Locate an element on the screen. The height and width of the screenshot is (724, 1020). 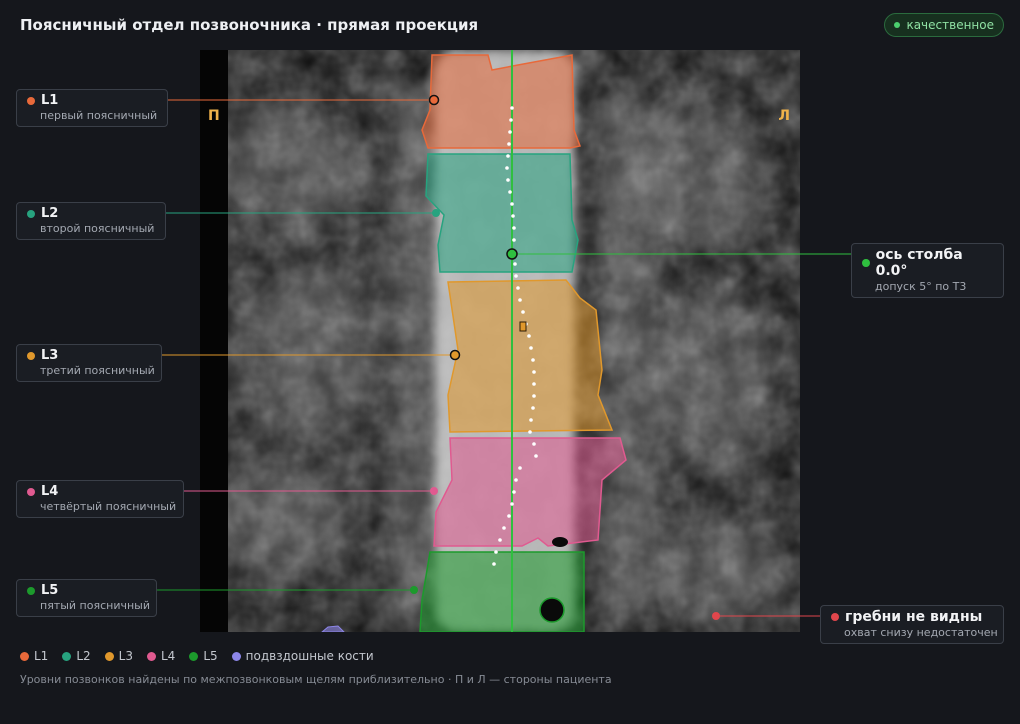
L4-color-dot-icon is located at coordinates (31, 491).